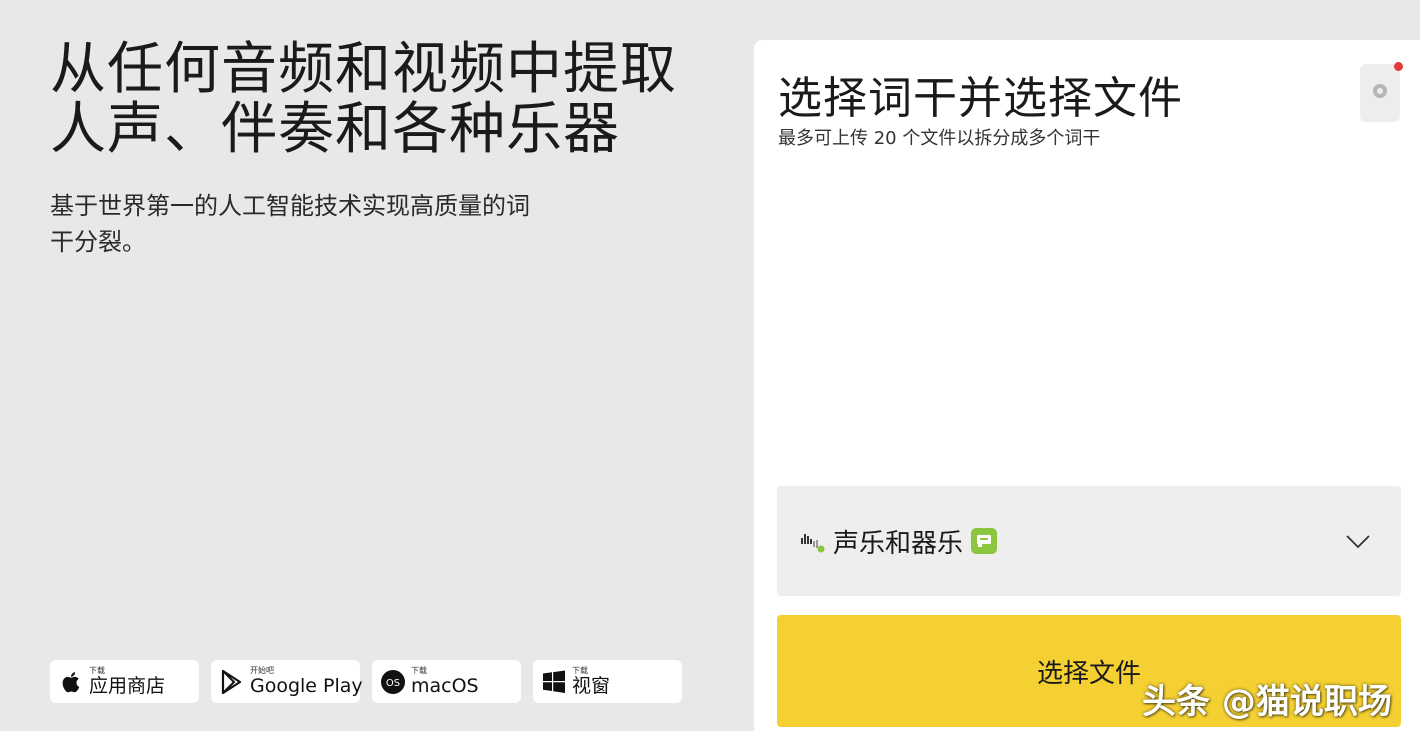 The height and width of the screenshot is (731, 1420). I want to click on gear-icon, so click(1380, 93).